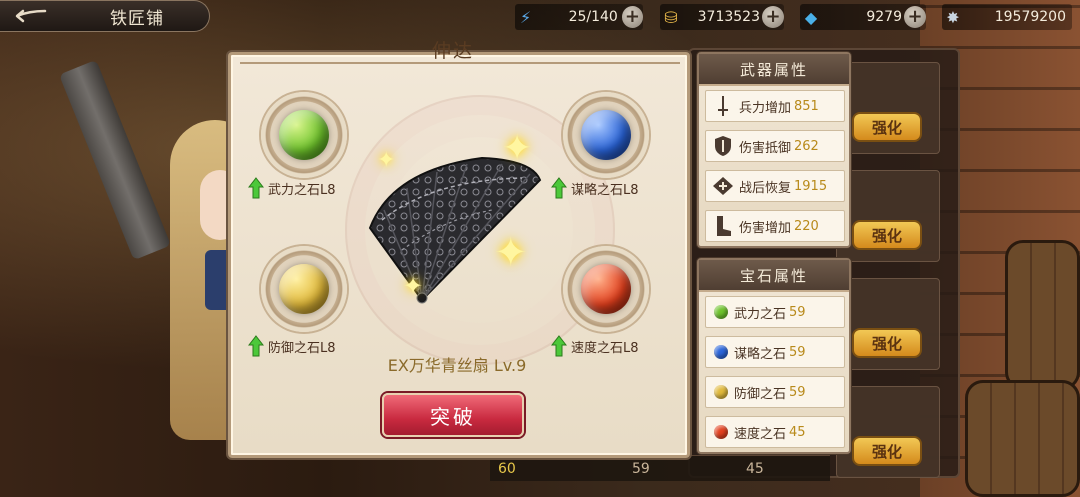  I want to click on resource-stamina: ⚡ 25/140 +, so click(579, 17).